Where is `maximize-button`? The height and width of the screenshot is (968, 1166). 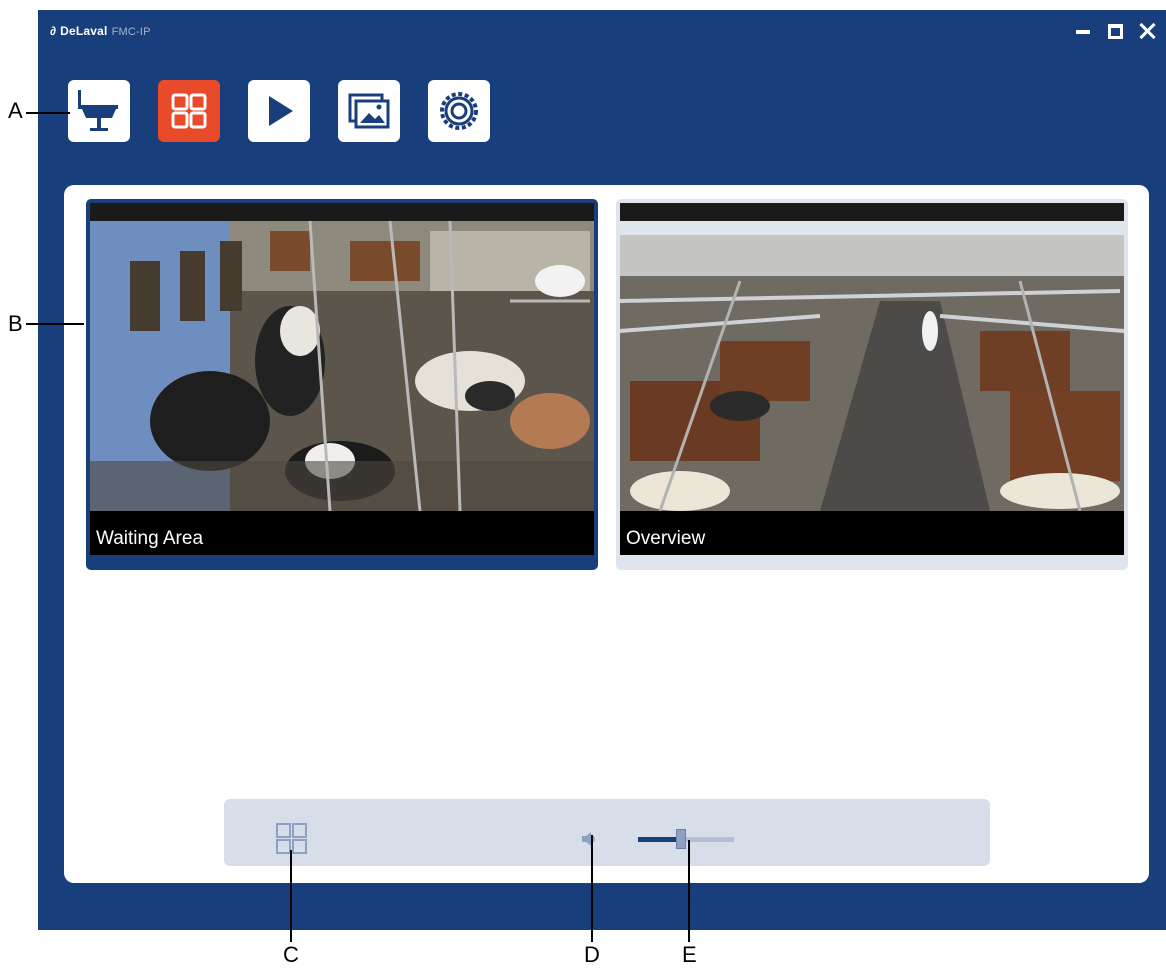
maximize-button is located at coordinates (1115, 31).